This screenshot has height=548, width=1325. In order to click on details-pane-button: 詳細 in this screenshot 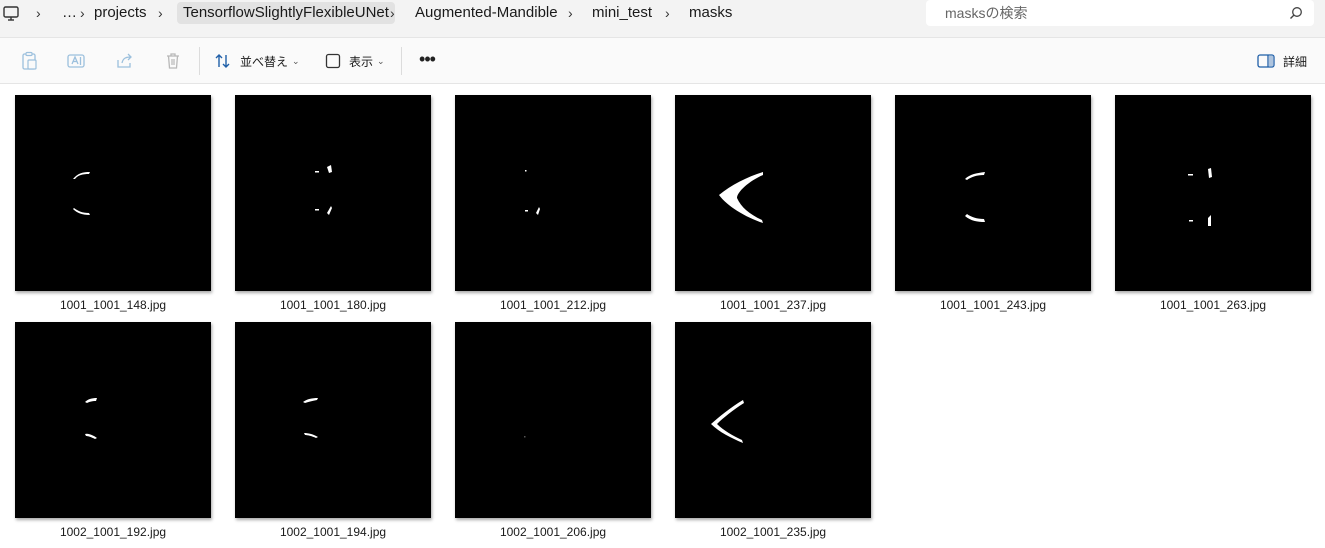, I will do `click(1282, 61)`.